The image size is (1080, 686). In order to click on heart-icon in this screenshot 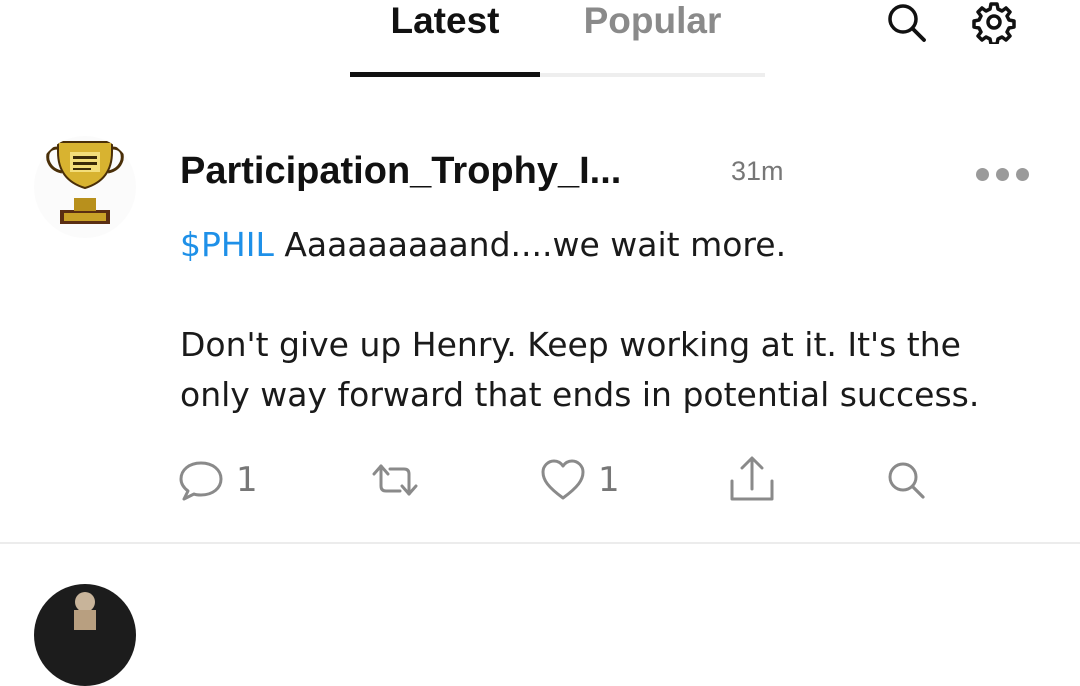, I will do `click(563, 479)`.